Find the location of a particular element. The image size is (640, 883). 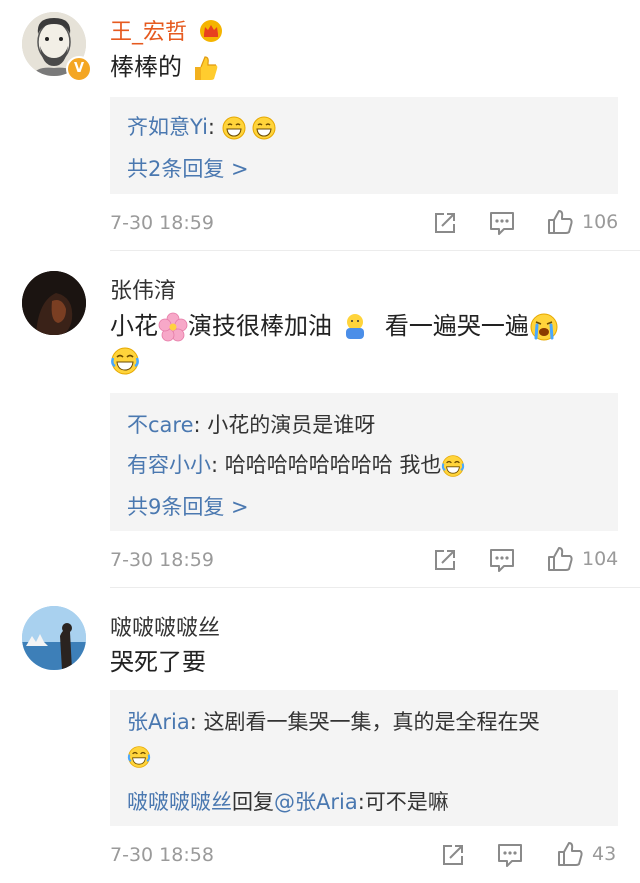

reply-author: 齐如意Yi is located at coordinates (167, 127).